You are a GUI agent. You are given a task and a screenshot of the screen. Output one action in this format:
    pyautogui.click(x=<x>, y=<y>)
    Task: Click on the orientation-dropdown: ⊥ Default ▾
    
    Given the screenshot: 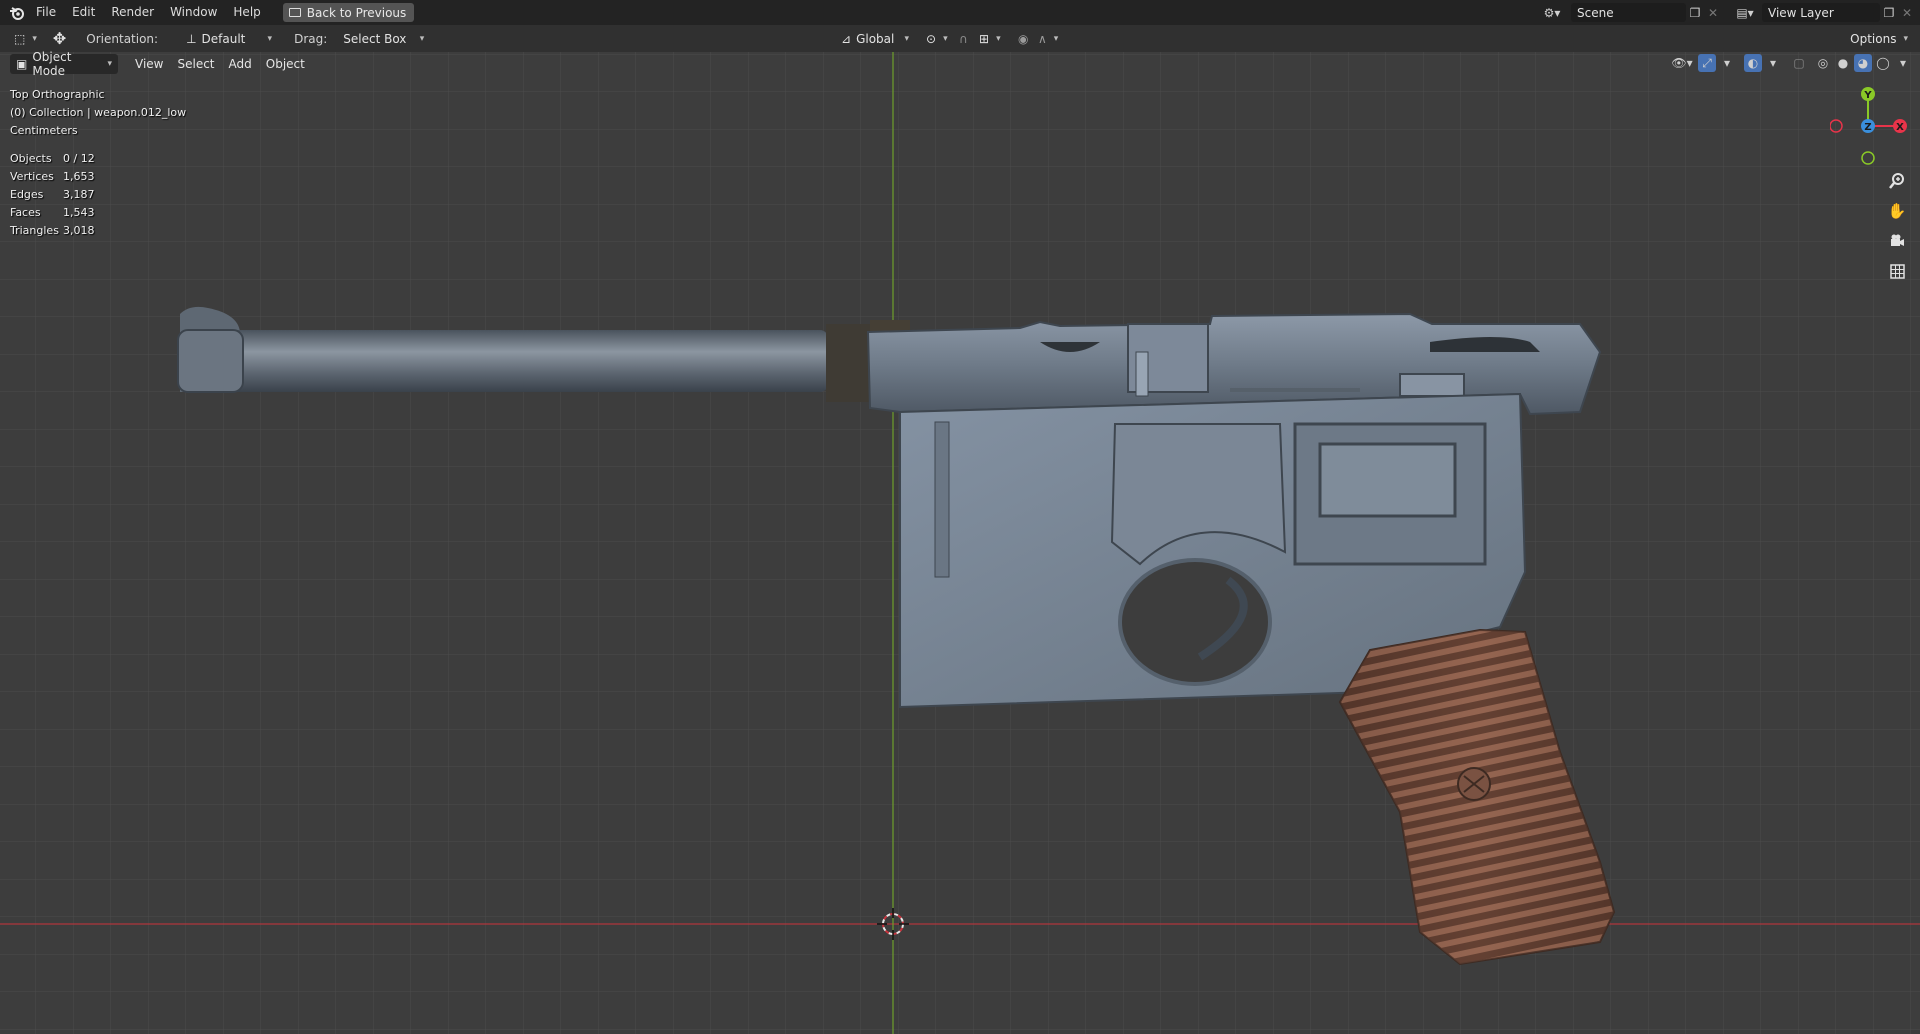 What is the action you would take?
    pyautogui.click(x=229, y=39)
    